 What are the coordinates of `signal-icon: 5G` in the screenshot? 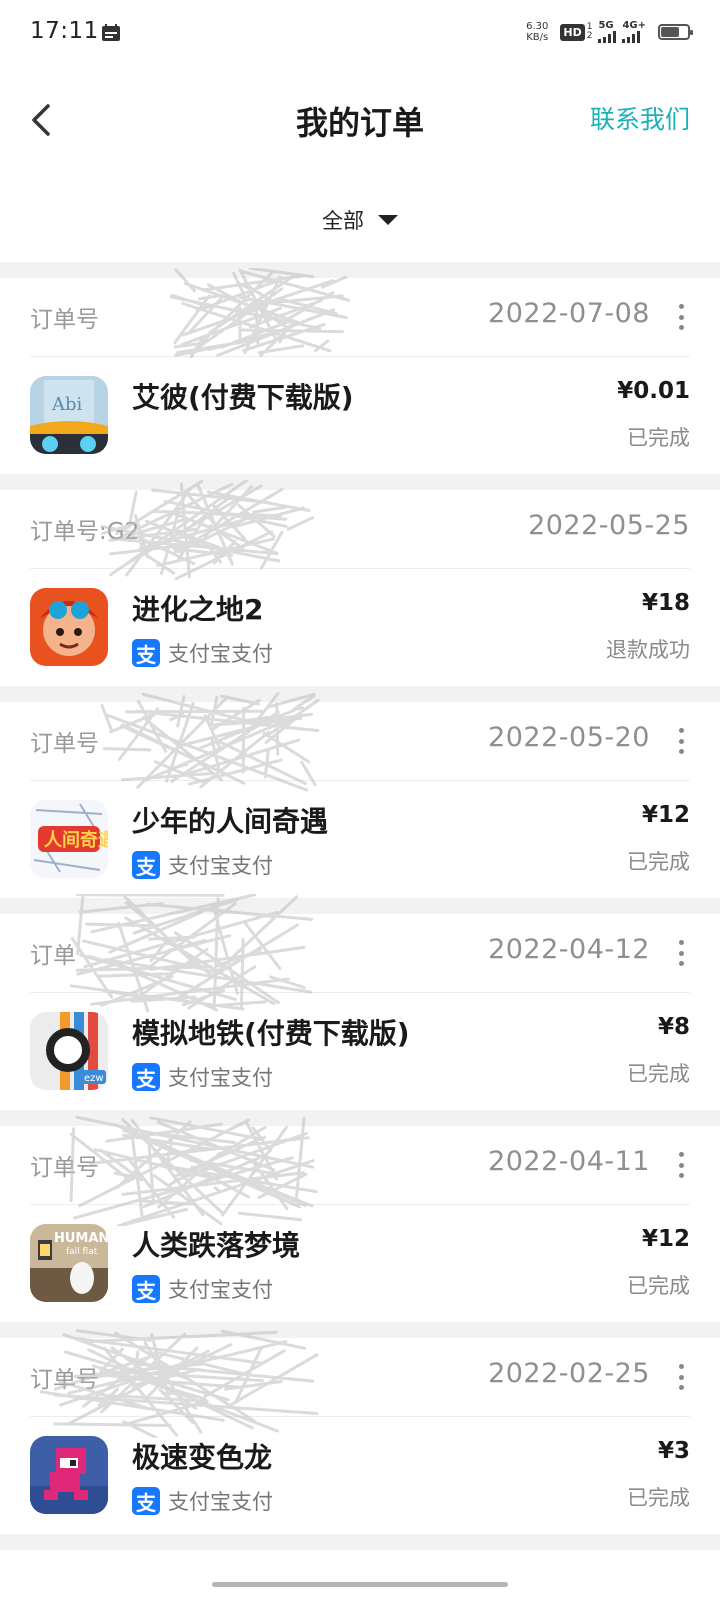 It's located at (607, 32).